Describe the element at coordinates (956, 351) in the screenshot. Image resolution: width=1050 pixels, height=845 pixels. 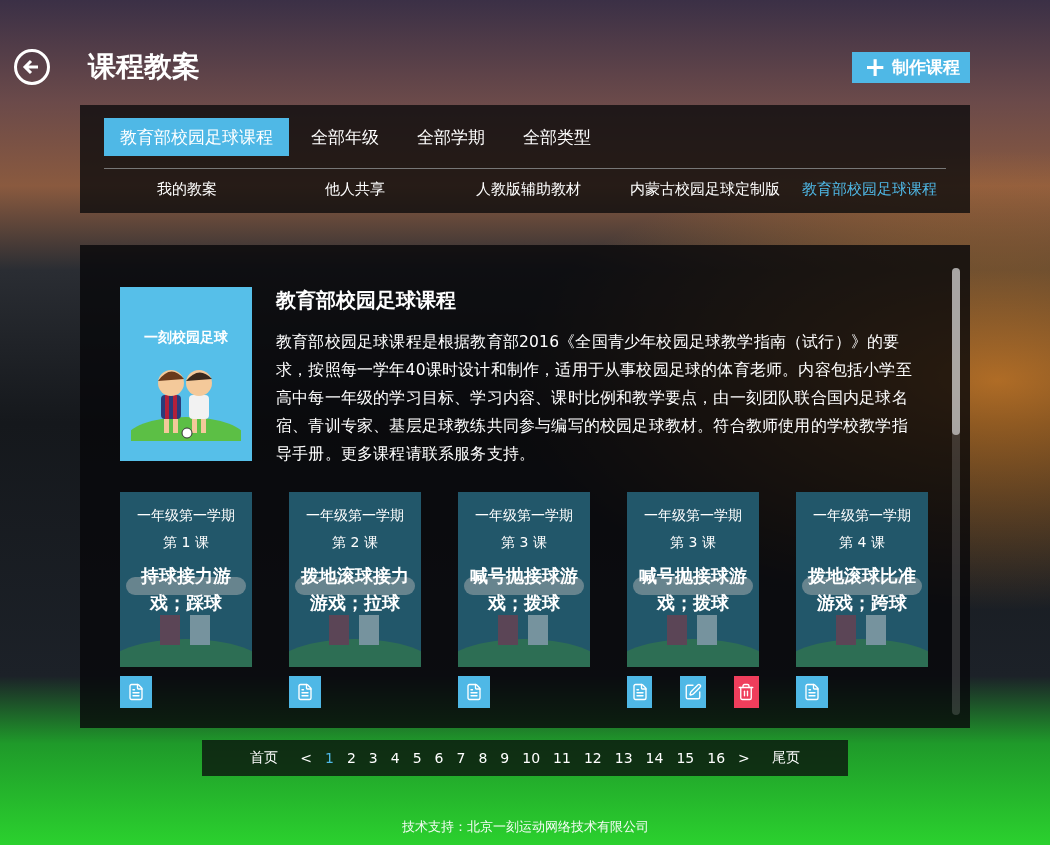
I see `scrollbar-thumb` at that location.